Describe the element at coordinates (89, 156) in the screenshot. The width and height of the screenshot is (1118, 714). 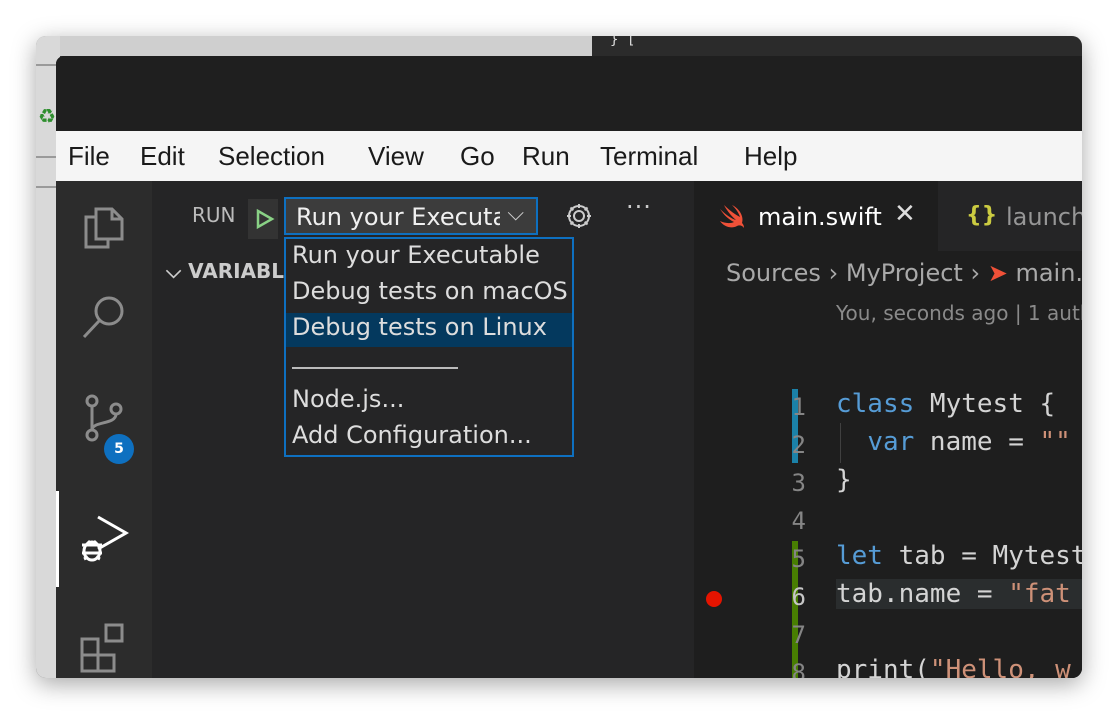
I see `menu-file: File` at that location.